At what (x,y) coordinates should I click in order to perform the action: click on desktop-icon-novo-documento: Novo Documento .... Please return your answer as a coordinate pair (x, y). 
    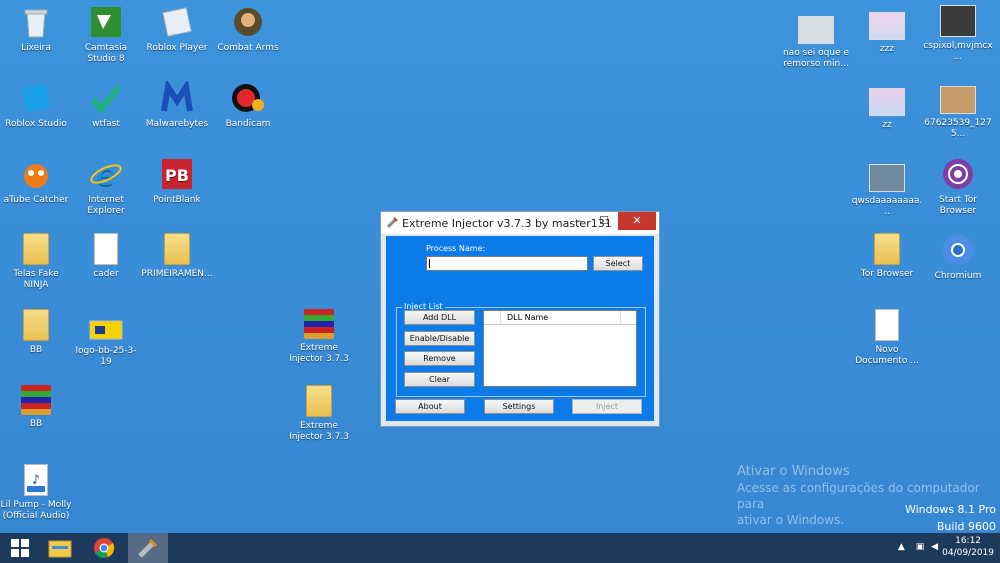
    Looking at the image, I should click on (887, 338).